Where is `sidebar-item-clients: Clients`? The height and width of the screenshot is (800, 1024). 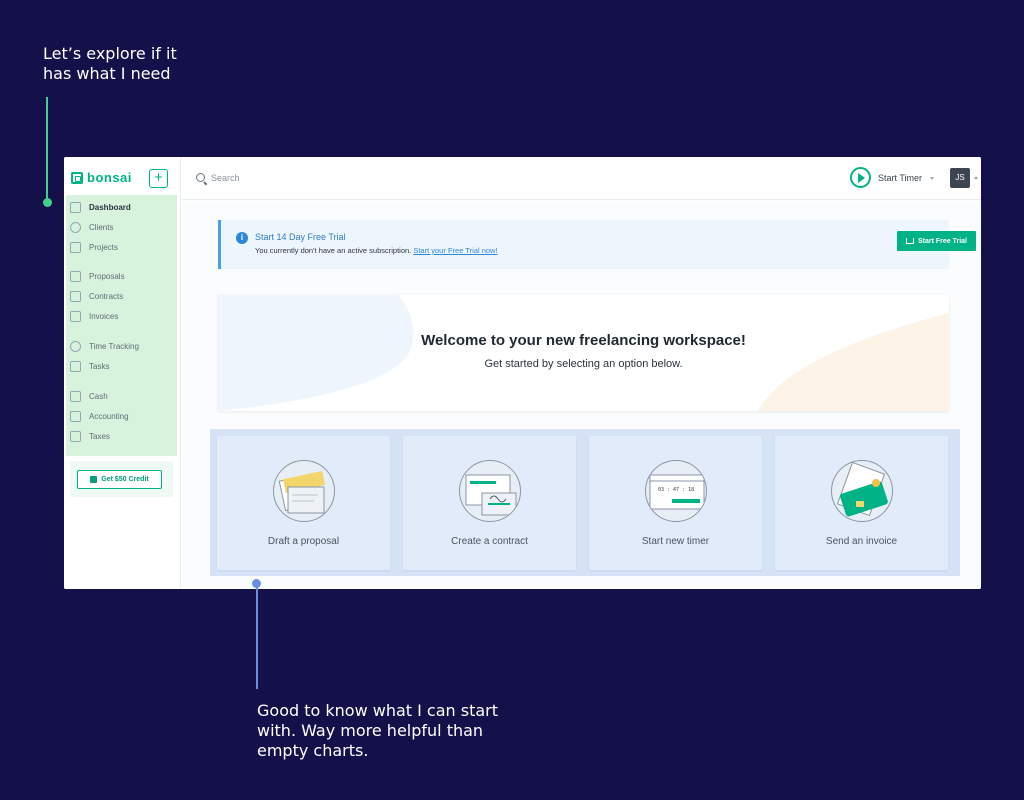
sidebar-item-clients: Clients is located at coordinates (121, 227).